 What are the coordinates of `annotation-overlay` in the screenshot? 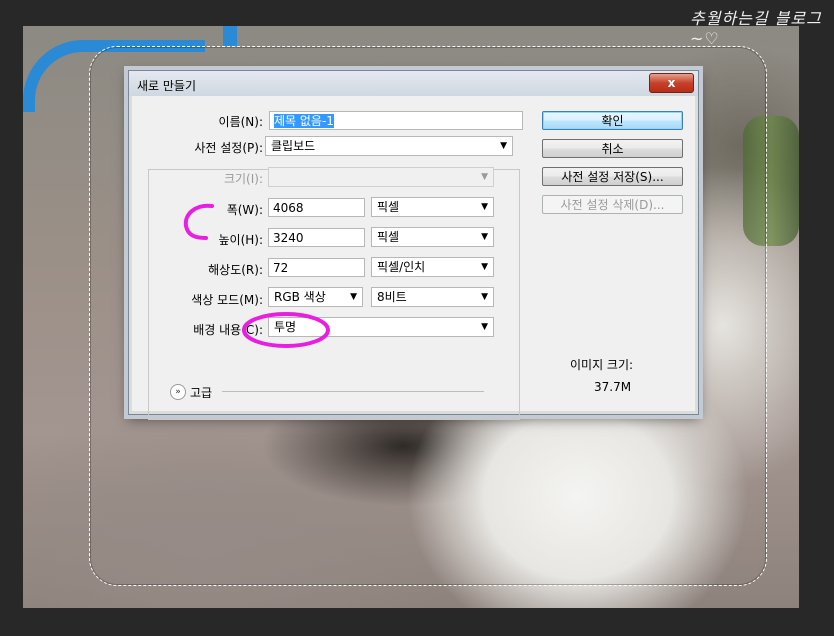 It's located at (256, 275).